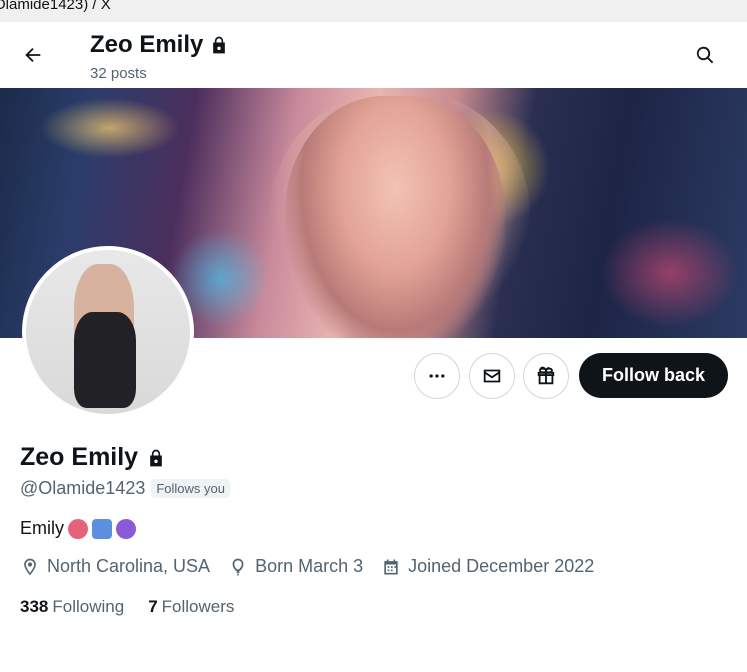 Image resolution: width=747 pixels, height=672 pixels. Describe the element at coordinates (190, 488) in the screenshot. I see `follows-you-badge: Follows you` at that location.